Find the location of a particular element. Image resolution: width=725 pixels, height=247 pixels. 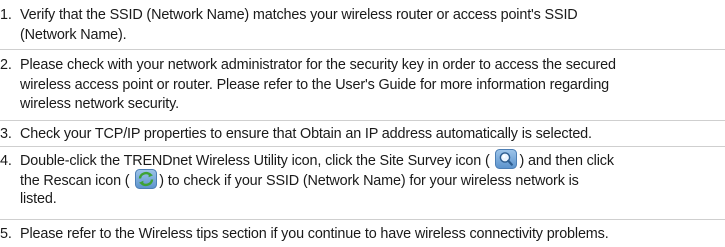

step-2-text-line-3: wireless network security. is located at coordinates (99, 104).